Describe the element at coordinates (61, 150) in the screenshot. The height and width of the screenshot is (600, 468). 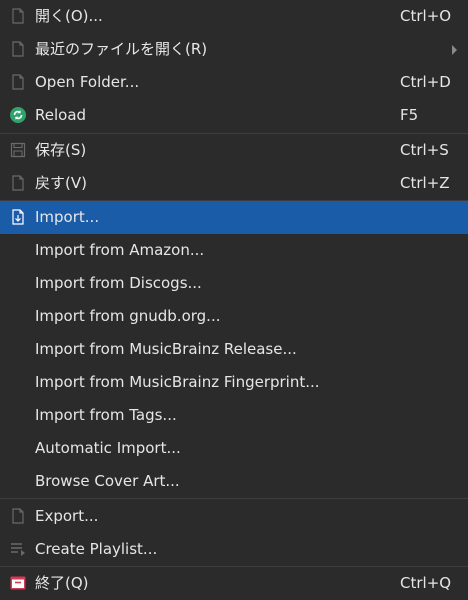
I see `menu-item-label: 保存(S)` at that location.